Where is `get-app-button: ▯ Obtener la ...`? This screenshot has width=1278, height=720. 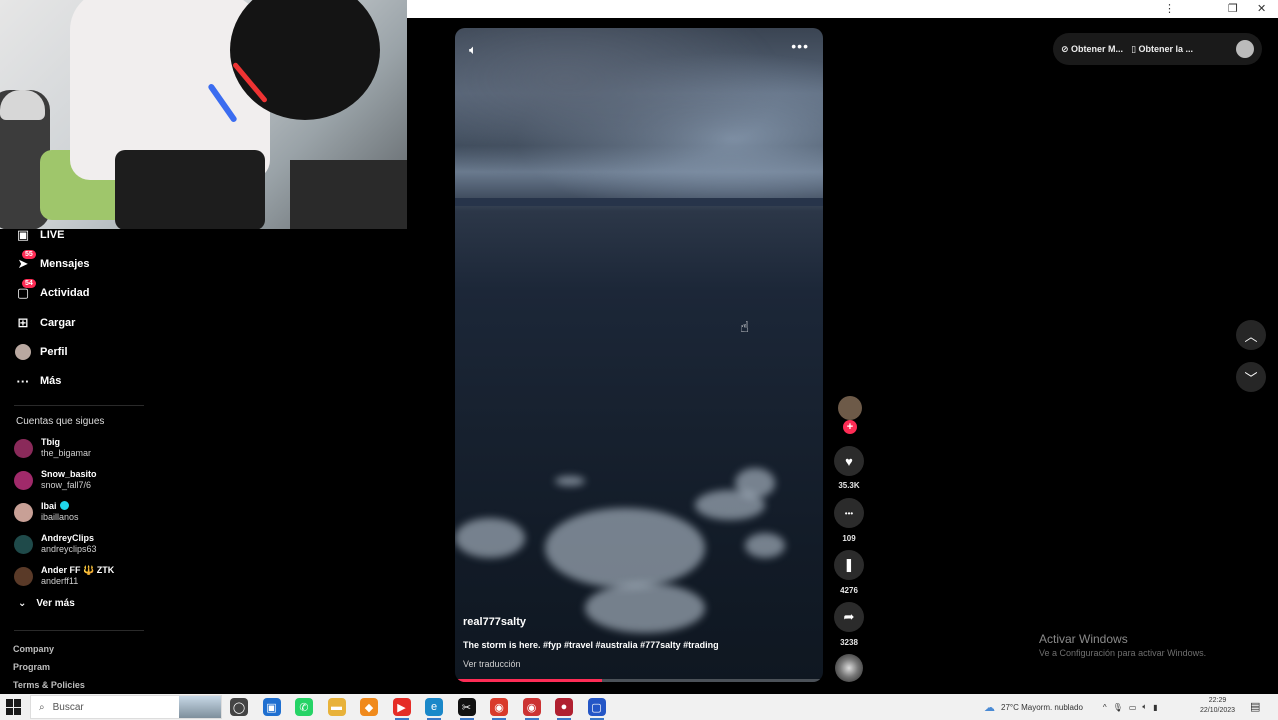 get-app-button: ▯ Obtener la ... is located at coordinates (1162, 49).